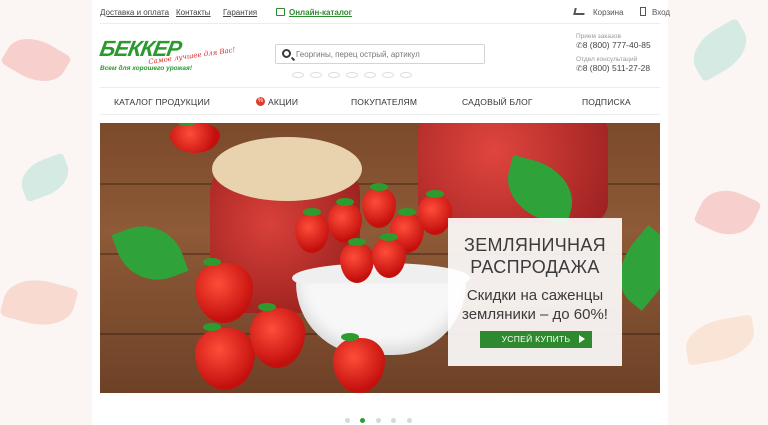 The width and height of the screenshot is (768, 425). I want to click on contacts-link: Контакты, so click(193, 12).